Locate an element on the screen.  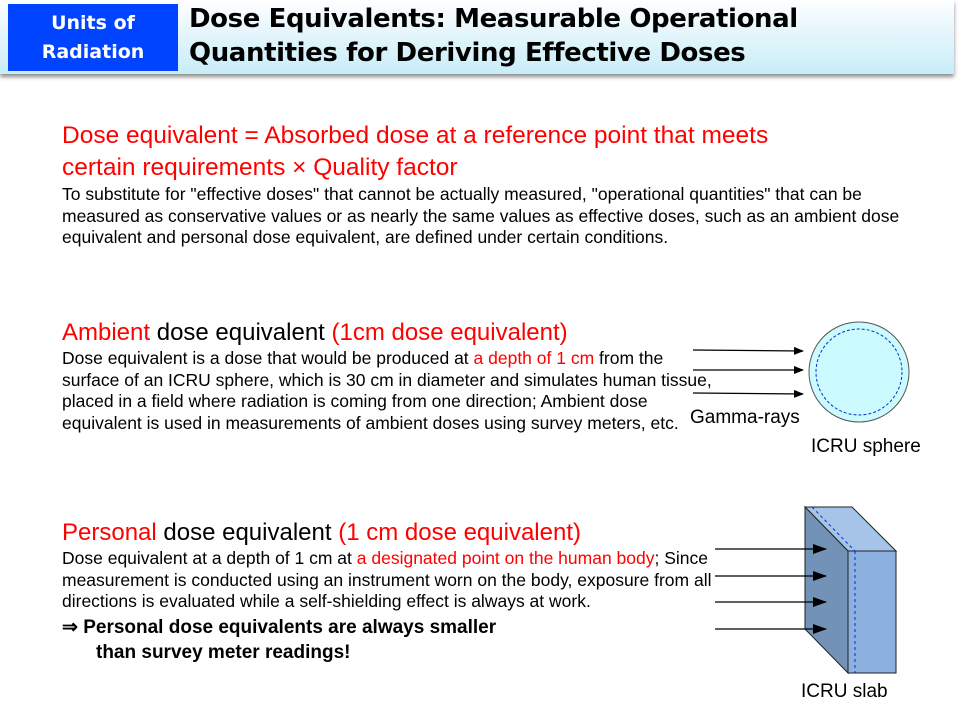
icru-sphere is located at coordinates (859, 372).